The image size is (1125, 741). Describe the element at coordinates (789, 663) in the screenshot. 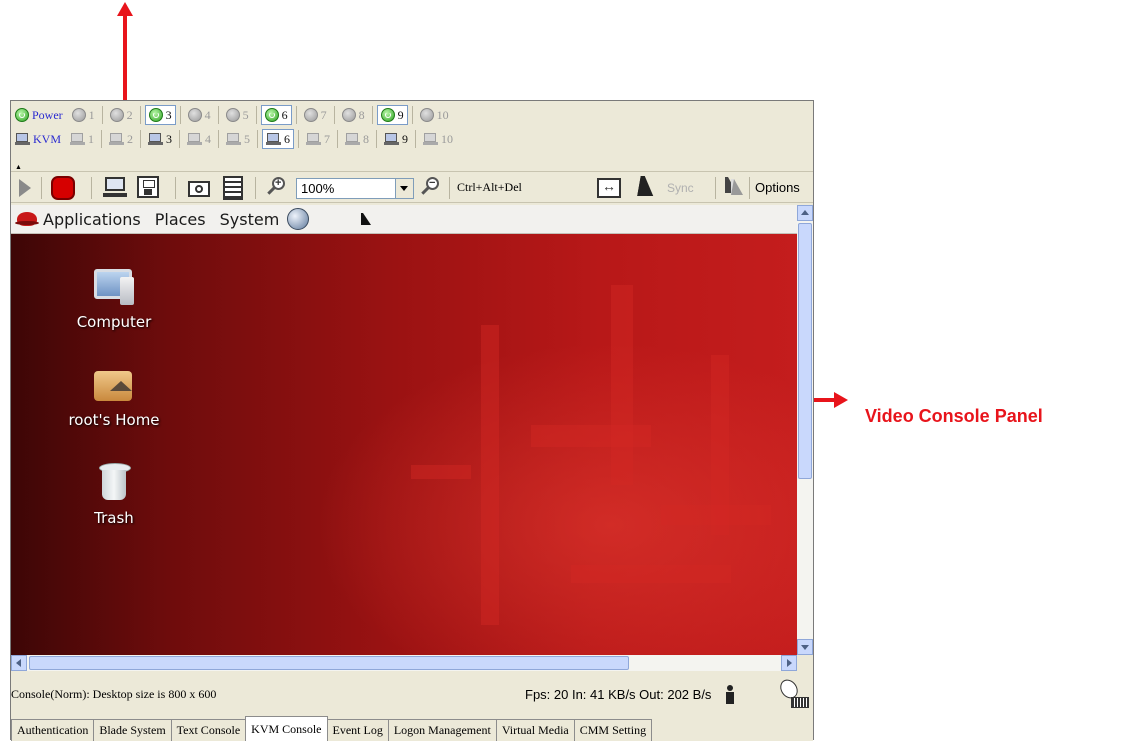

I see `scroll-right-button` at that location.